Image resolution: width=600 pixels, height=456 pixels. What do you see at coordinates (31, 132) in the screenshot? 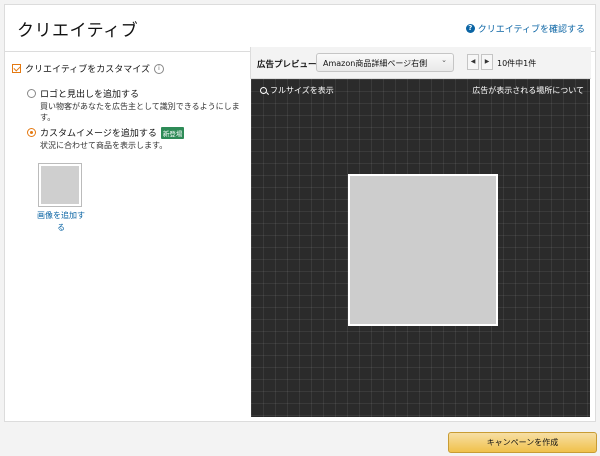
I see `radio-custom-image` at bounding box center [31, 132].